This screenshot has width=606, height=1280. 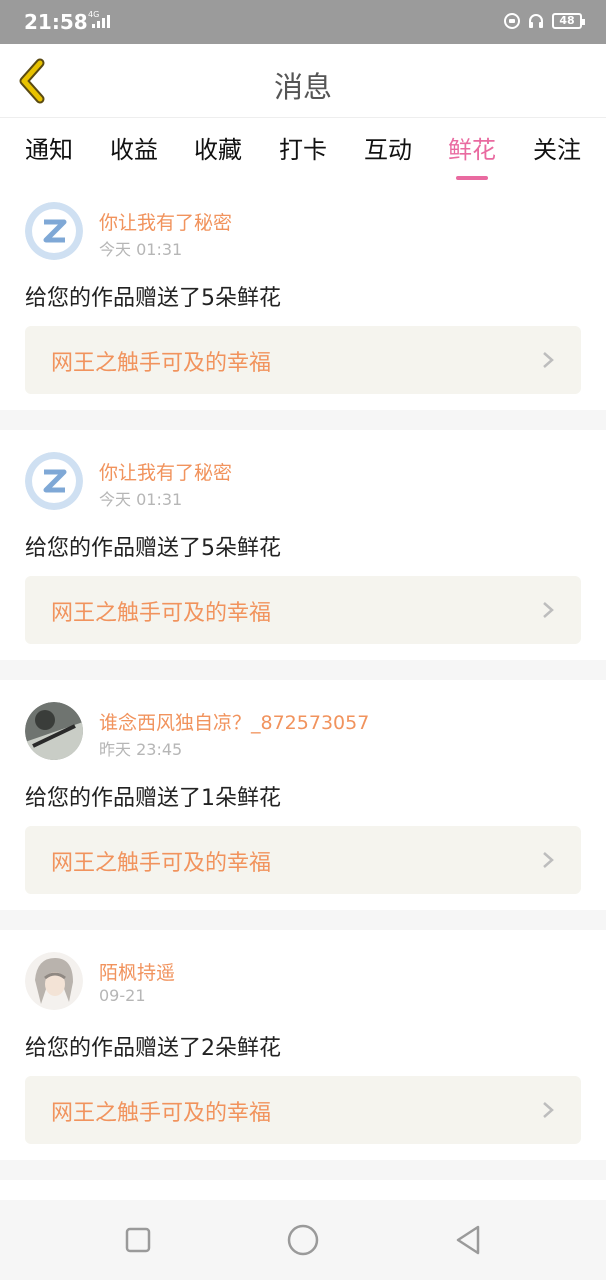 I want to click on signal-icon: 4G, so click(x=100, y=21).